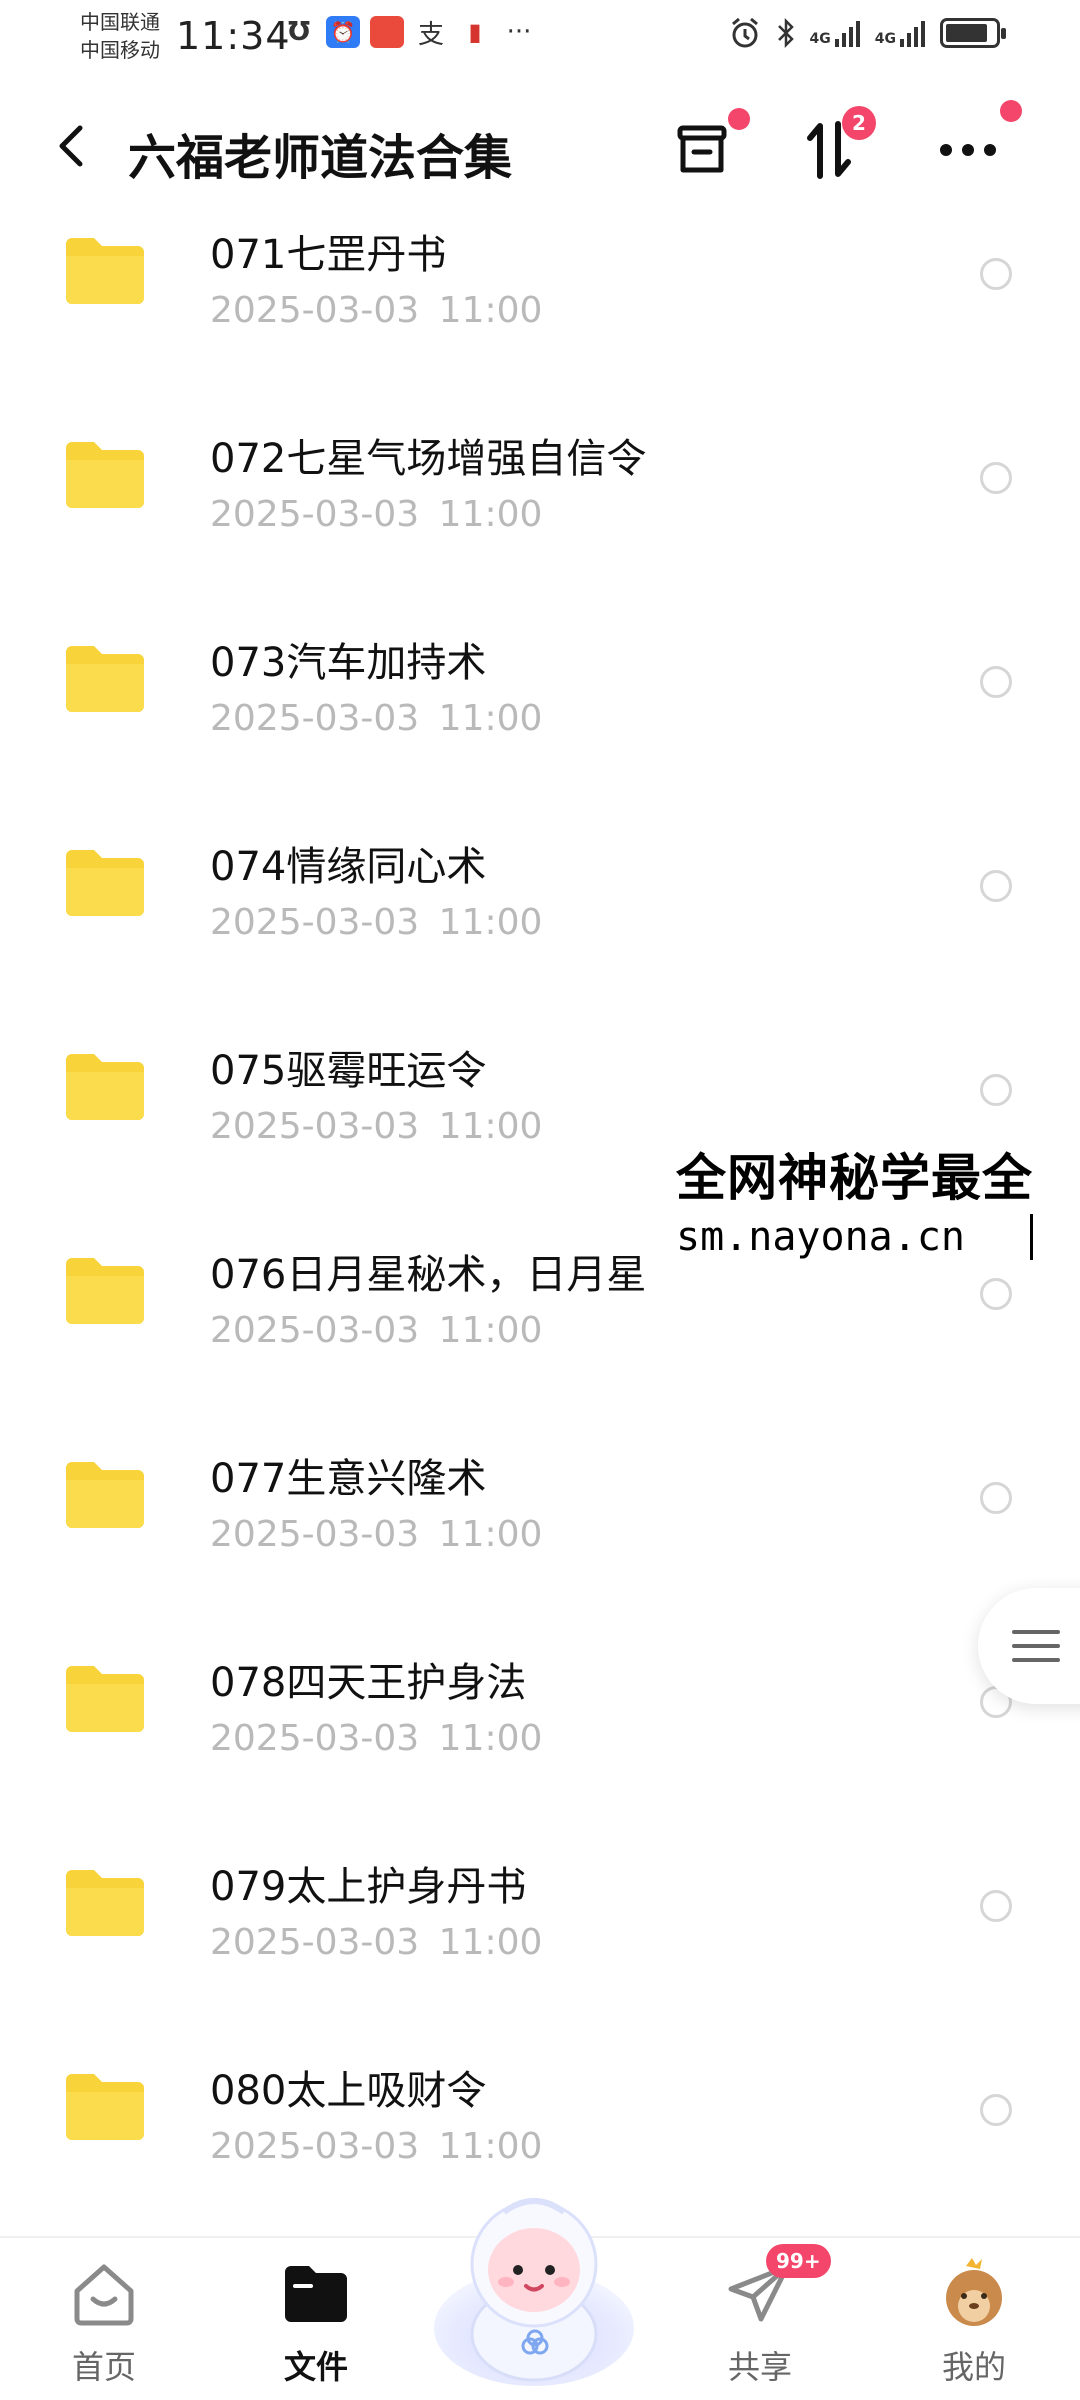  What do you see at coordinates (348, 663) in the screenshot?
I see `file-name: 073汽车加持术` at bounding box center [348, 663].